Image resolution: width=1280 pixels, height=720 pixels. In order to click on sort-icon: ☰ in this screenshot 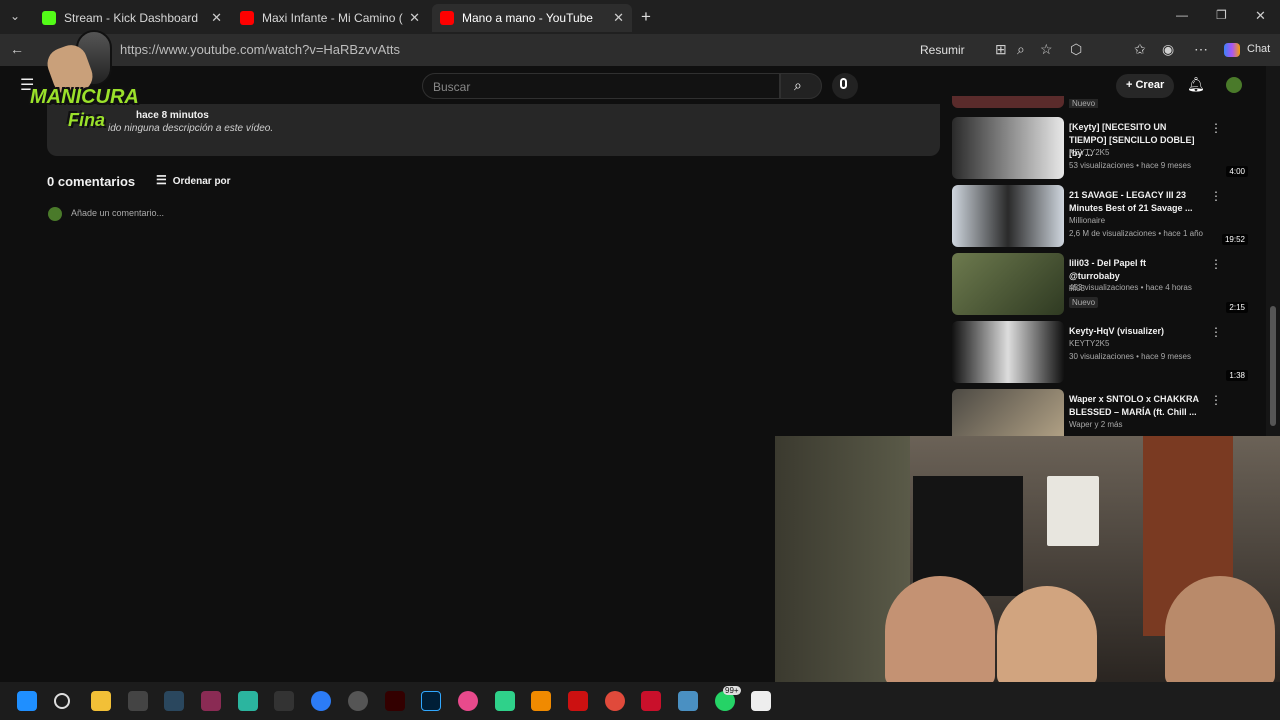, I will do `click(161, 180)`.